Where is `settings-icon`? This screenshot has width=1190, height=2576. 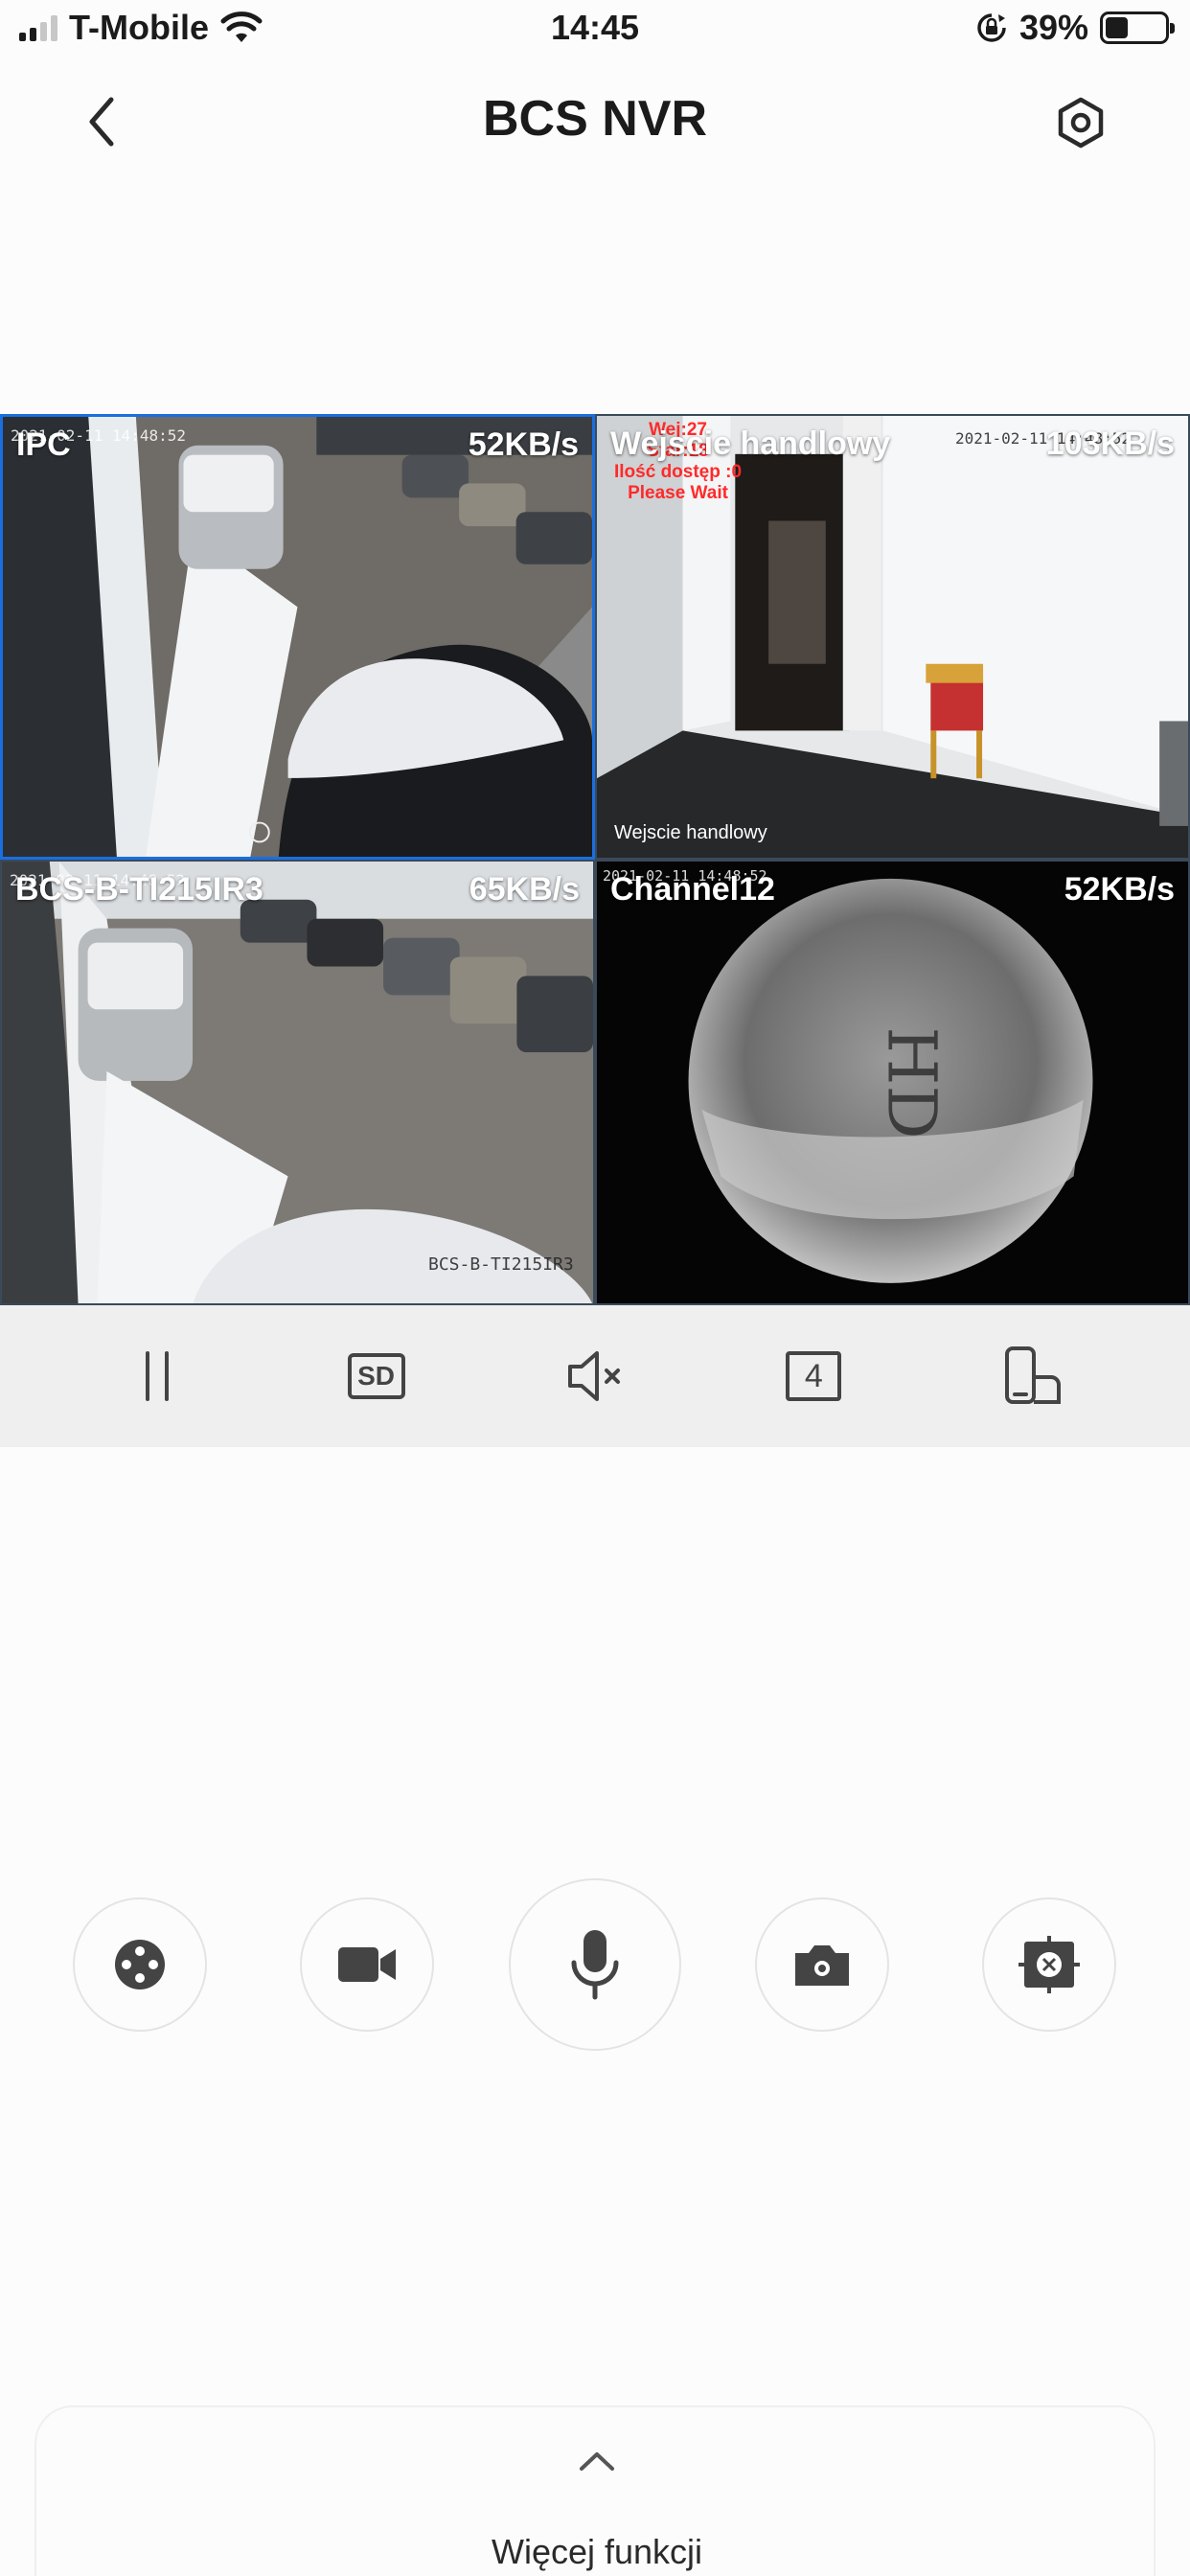 settings-icon is located at coordinates (1081, 122).